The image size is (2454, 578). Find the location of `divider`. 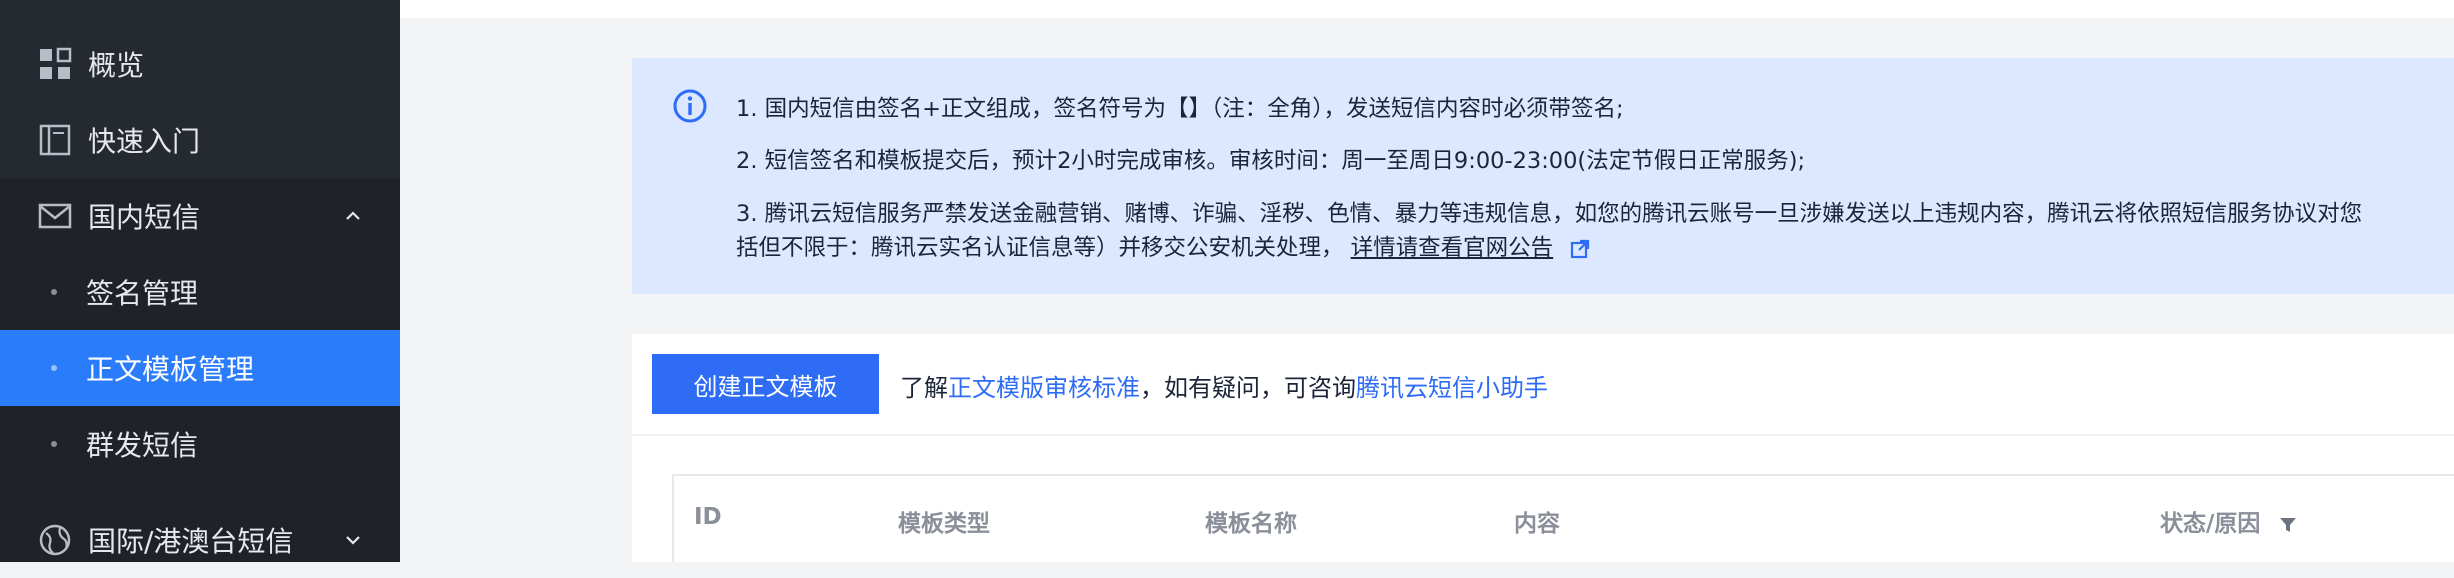

divider is located at coordinates (1543, 435).